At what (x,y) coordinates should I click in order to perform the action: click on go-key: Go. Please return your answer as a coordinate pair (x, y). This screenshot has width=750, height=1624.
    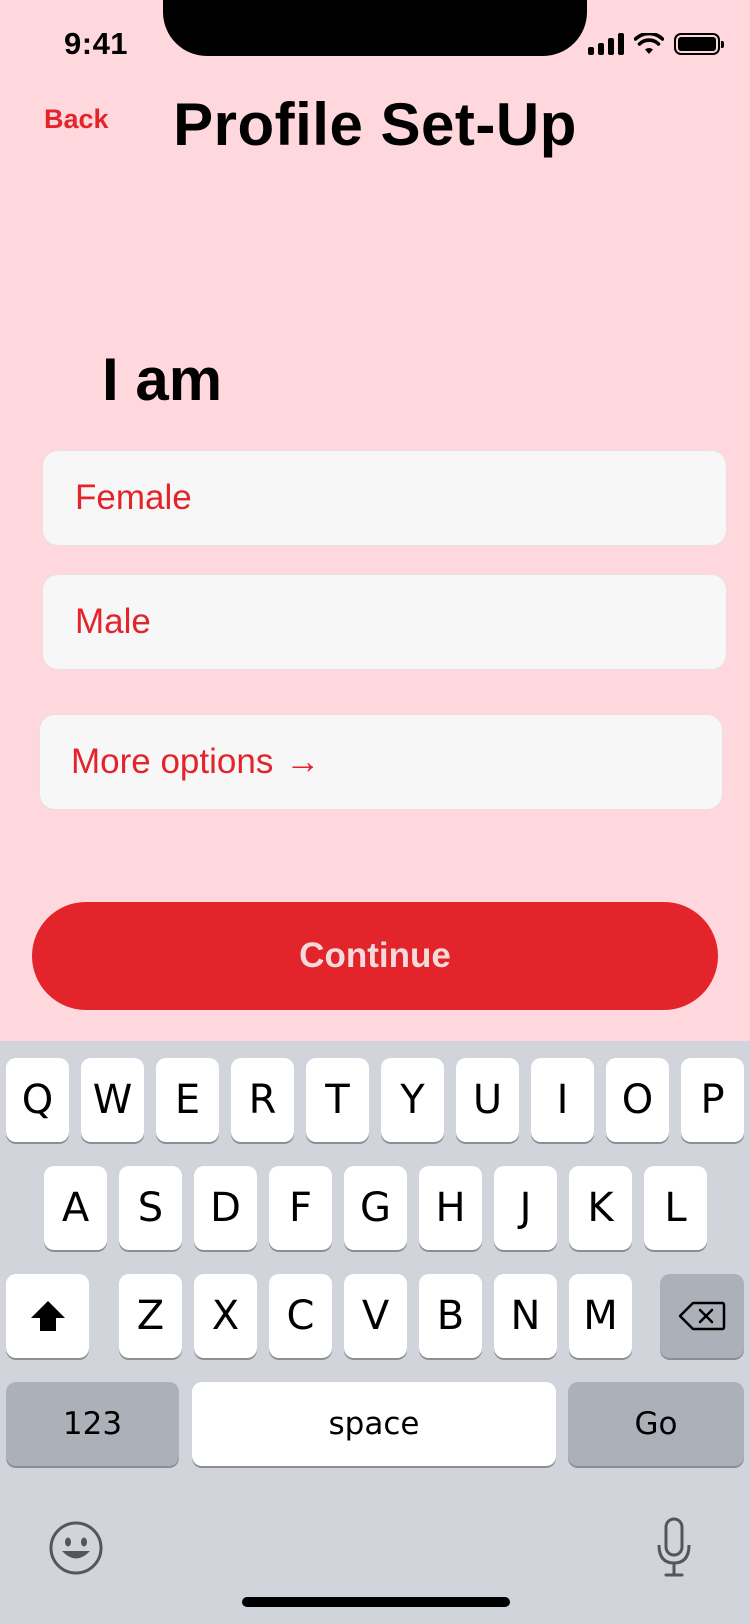
    Looking at the image, I should click on (656, 1424).